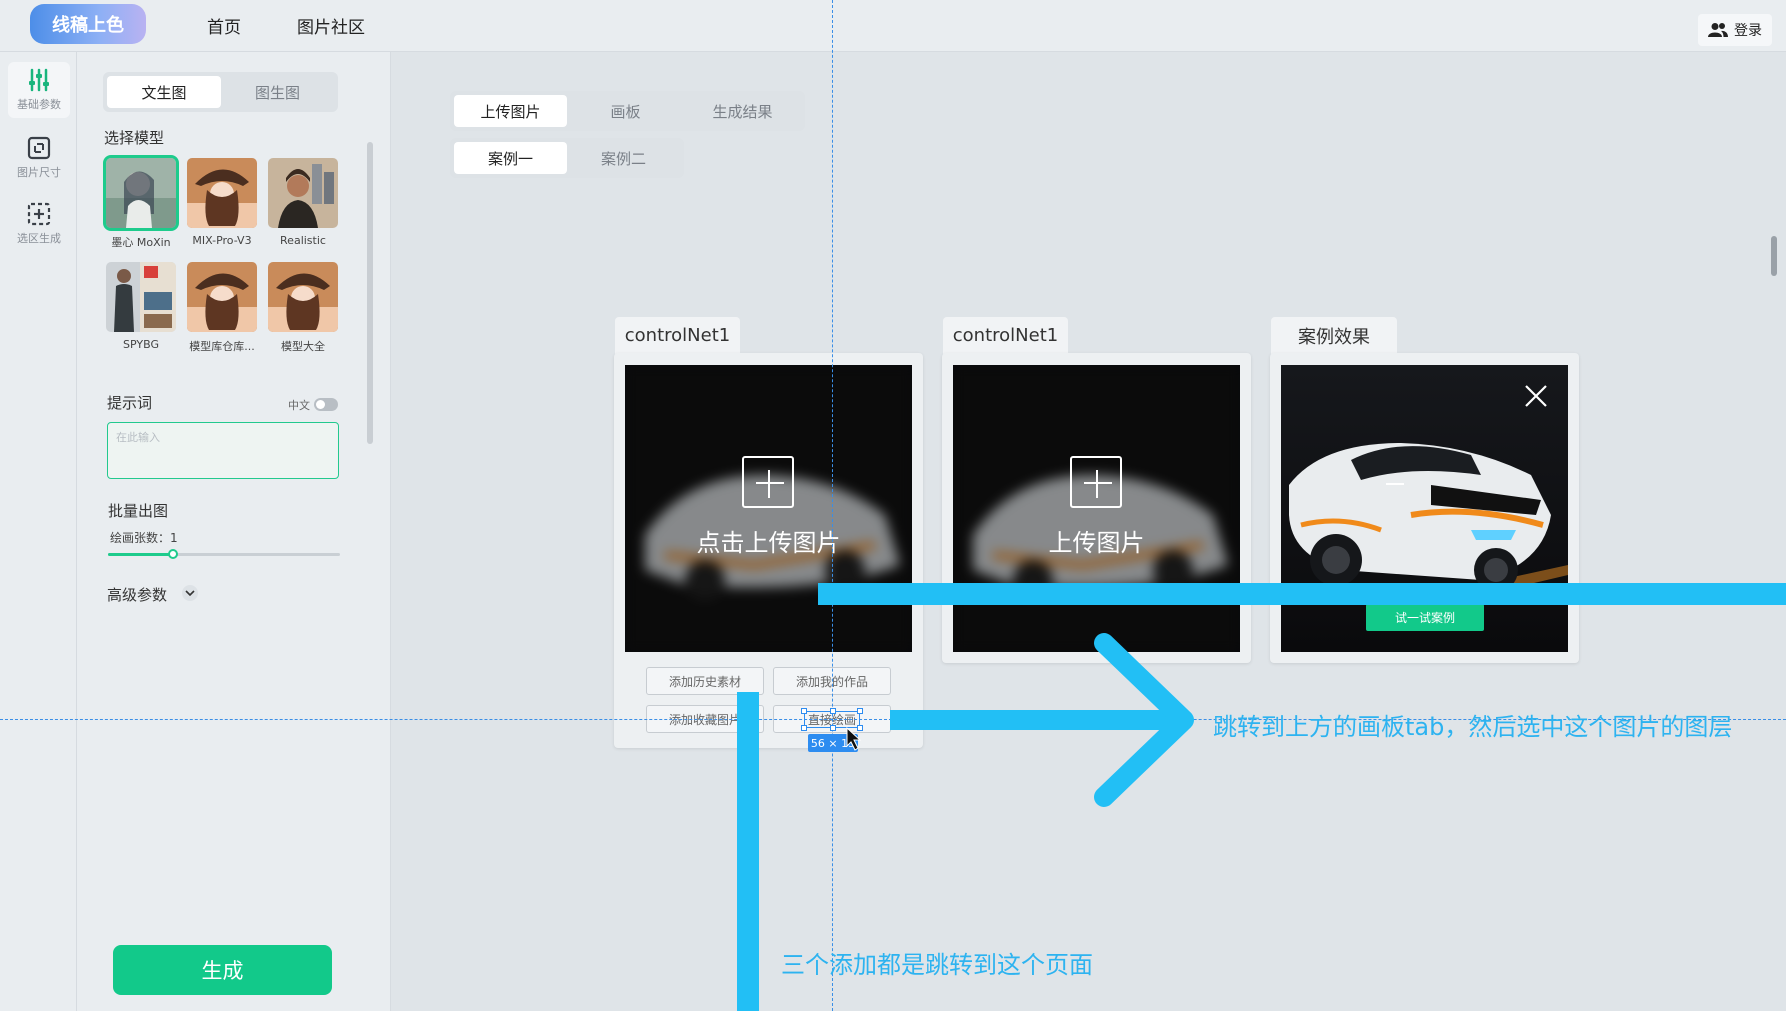 Image resolution: width=1786 pixels, height=1011 pixels. What do you see at coordinates (1774, 256) in the screenshot?
I see `page-scrollbar` at bounding box center [1774, 256].